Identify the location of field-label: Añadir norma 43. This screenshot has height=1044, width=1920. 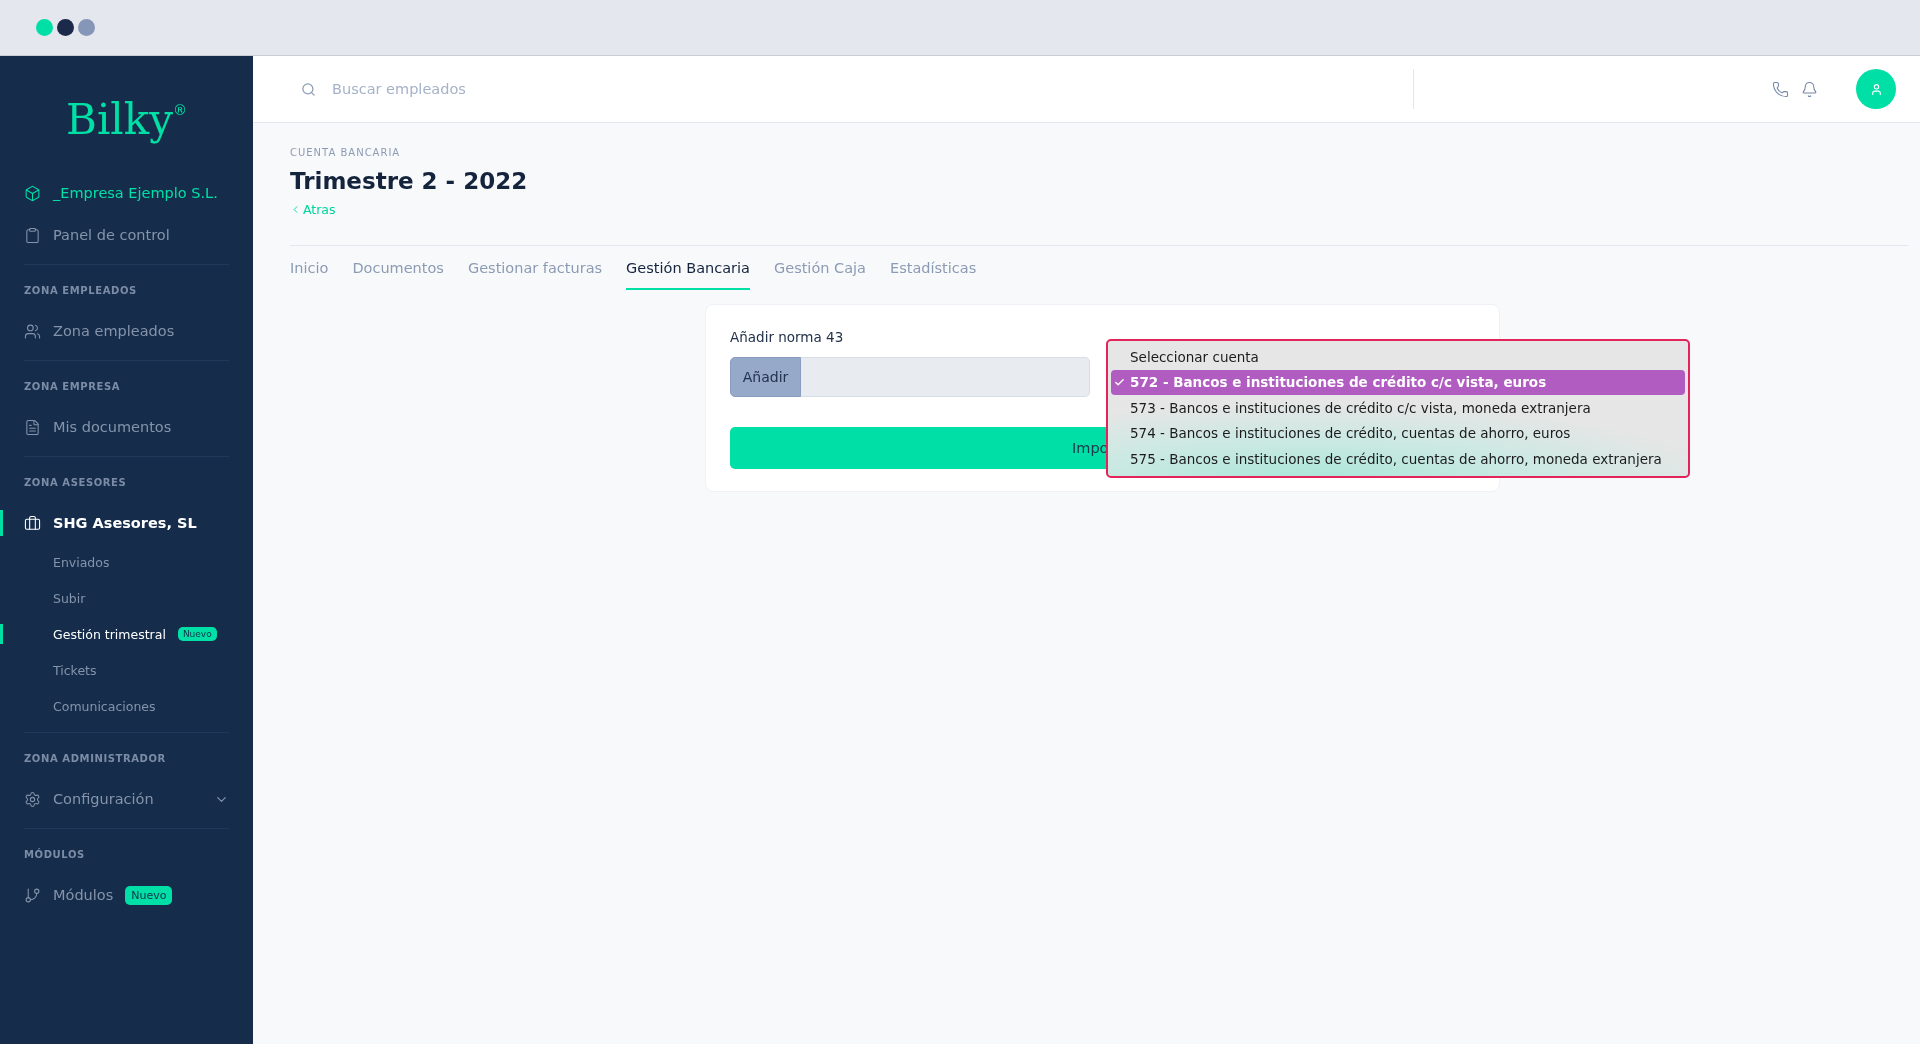
(787, 337).